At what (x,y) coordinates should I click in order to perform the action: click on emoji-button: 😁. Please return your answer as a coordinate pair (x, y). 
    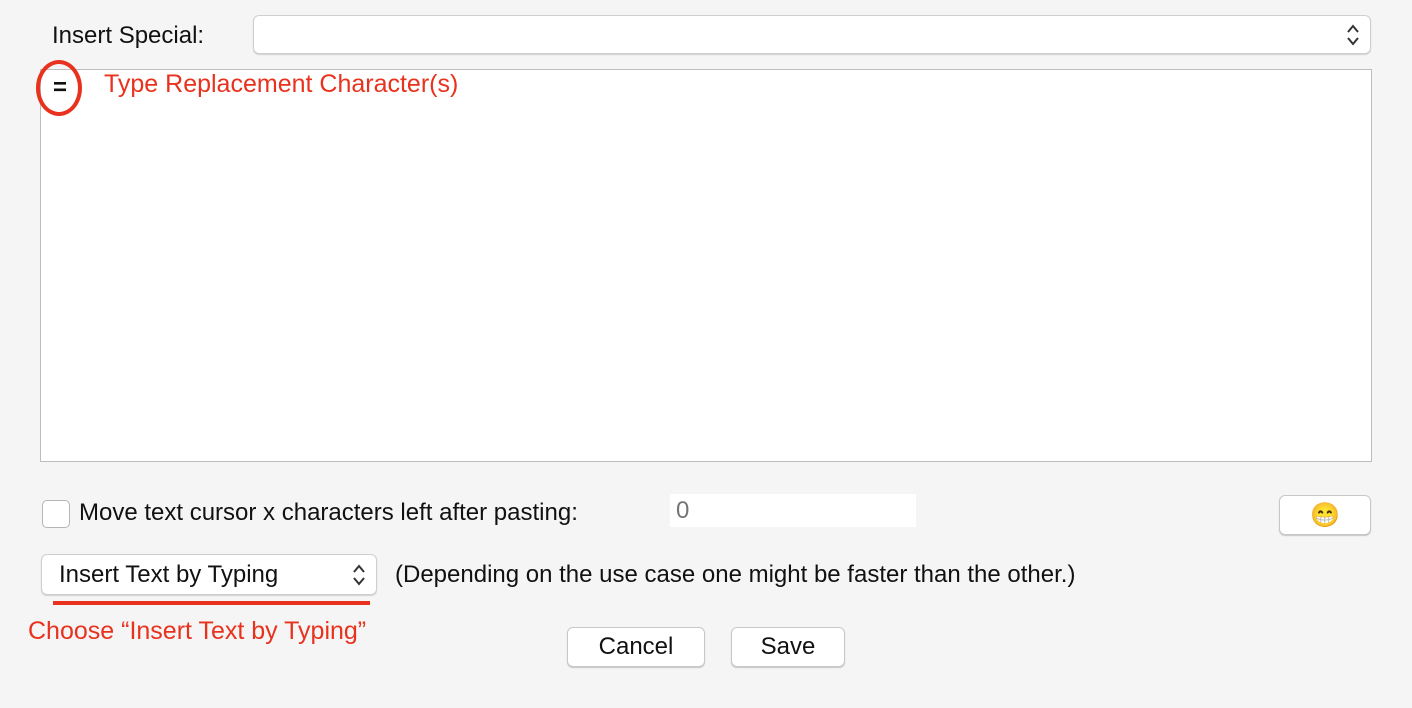
    Looking at the image, I should click on (1325, 515).